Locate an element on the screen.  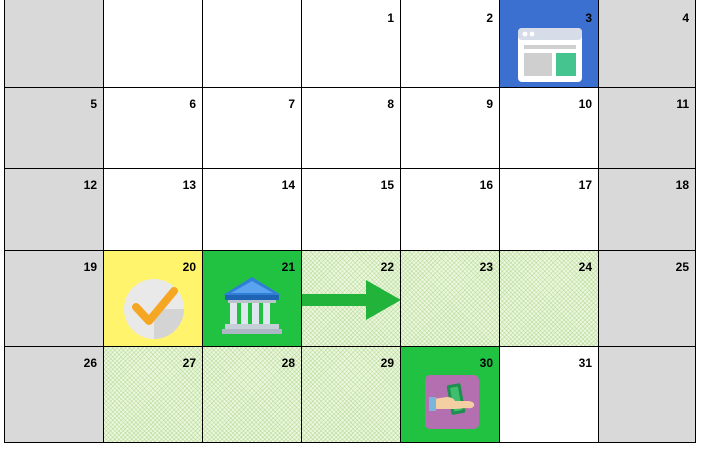
day-number: 12 is located at coordinates (90, 185).